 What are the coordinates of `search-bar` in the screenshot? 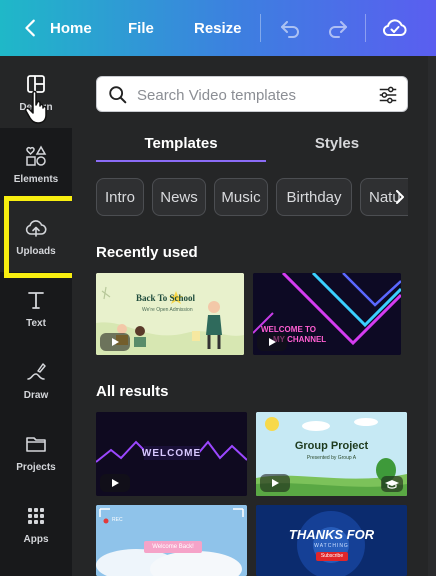 It's located at (252, 94).